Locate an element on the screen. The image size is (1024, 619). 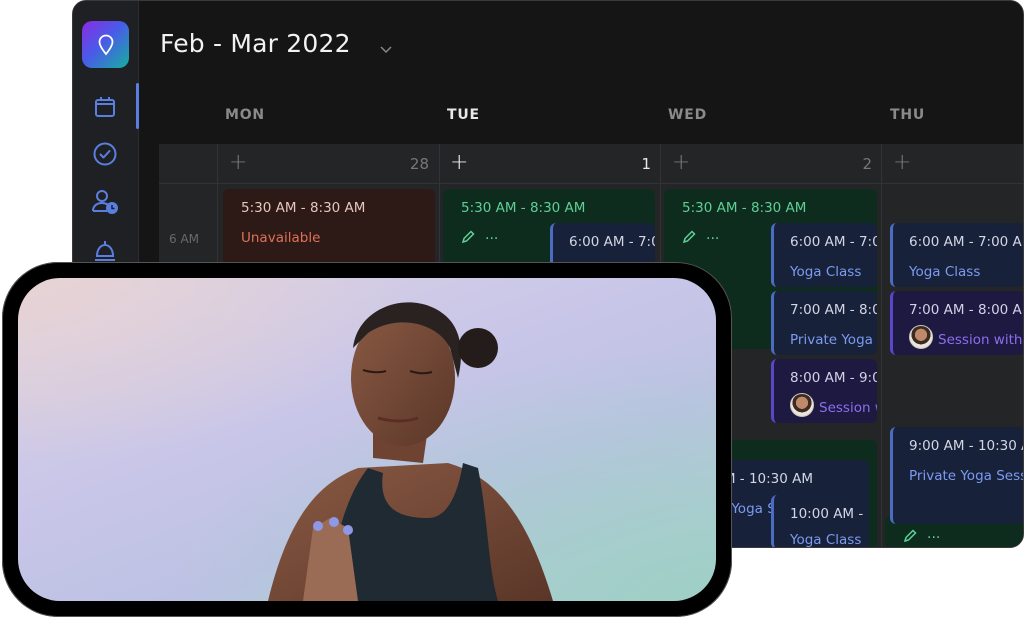
chevron-down-icon is located at coordinates (386, 50).